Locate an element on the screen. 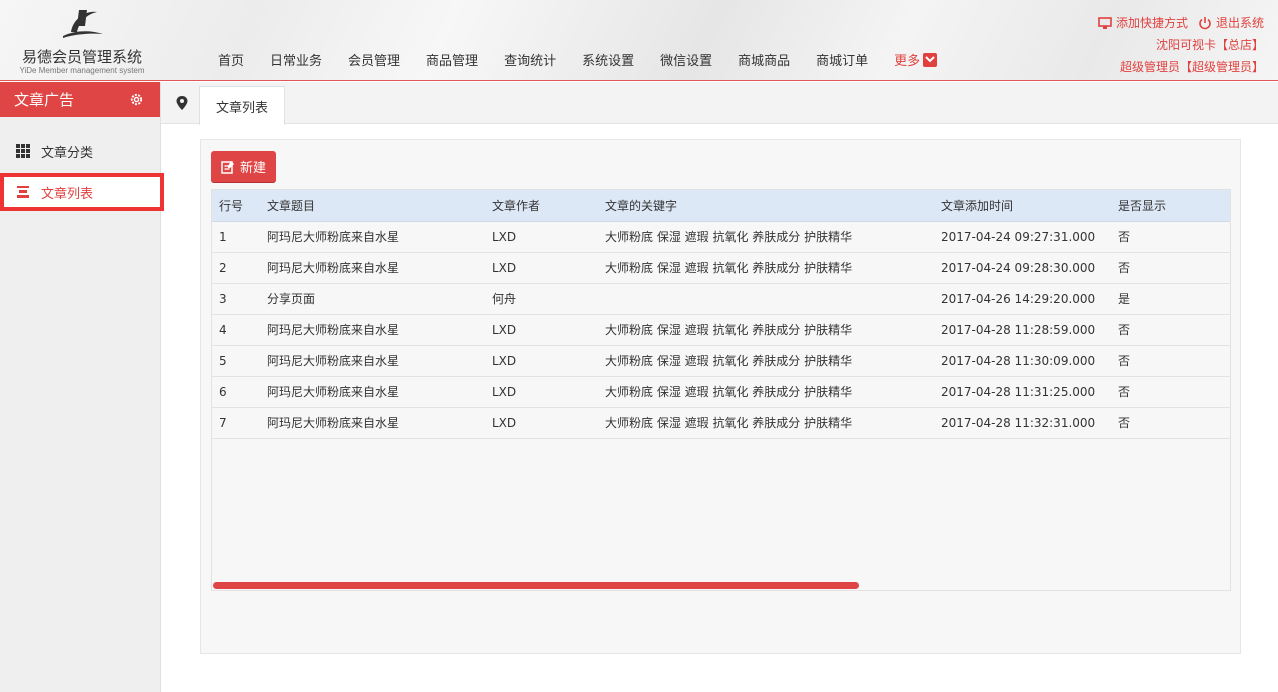 This screenshot has height=692, width=1278. grid-icon is located at coordinates (23, 151).